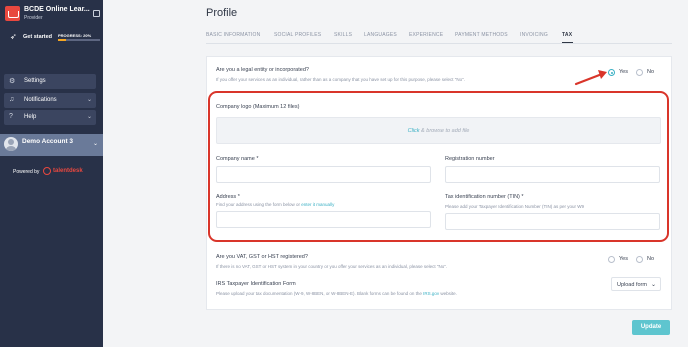  Describe the element at coordinates (50, 81) in the screenshot. I see `sidebar-item-settings: ⚙ Settings` at that location.